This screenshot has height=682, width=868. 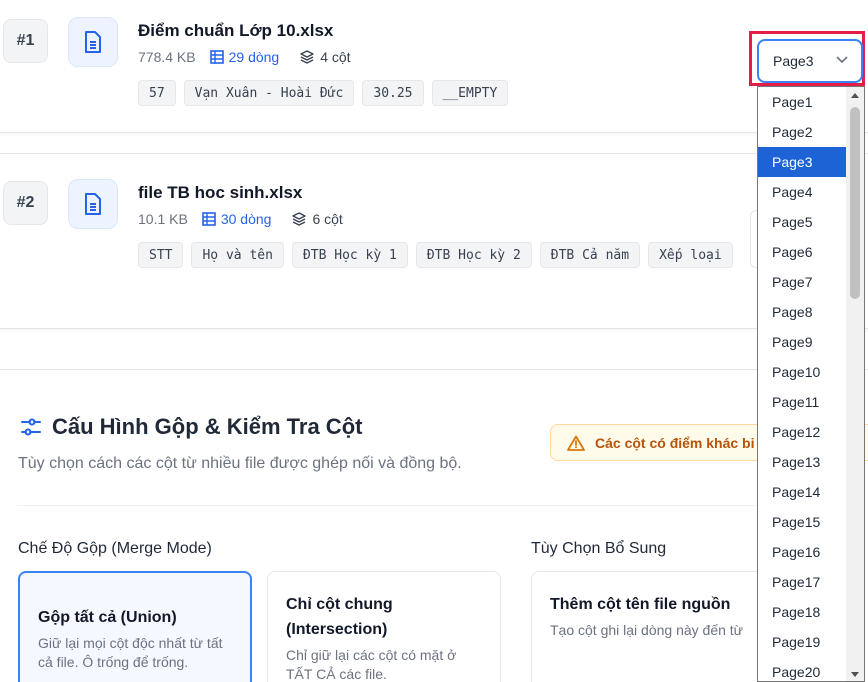 I want to click on sheet-option: Page3, so click(x=802, y=162).